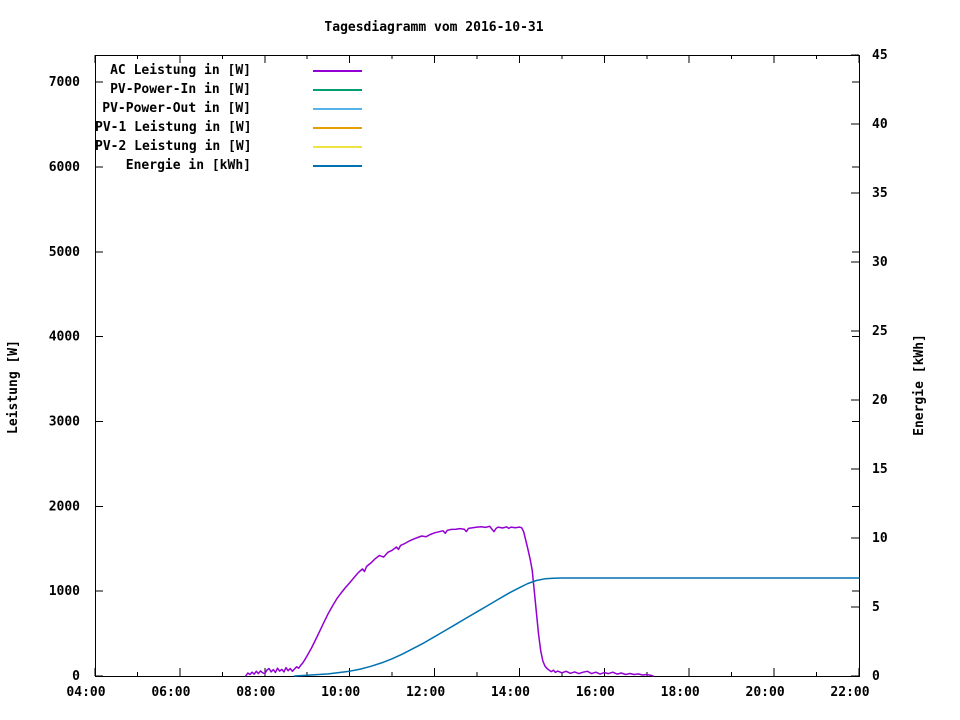 The width and height of the screenshot is (960, 720). Describe the element at coordinates (64, 422) in the screenshot. I see `y-tick-label: 3000` at that location.